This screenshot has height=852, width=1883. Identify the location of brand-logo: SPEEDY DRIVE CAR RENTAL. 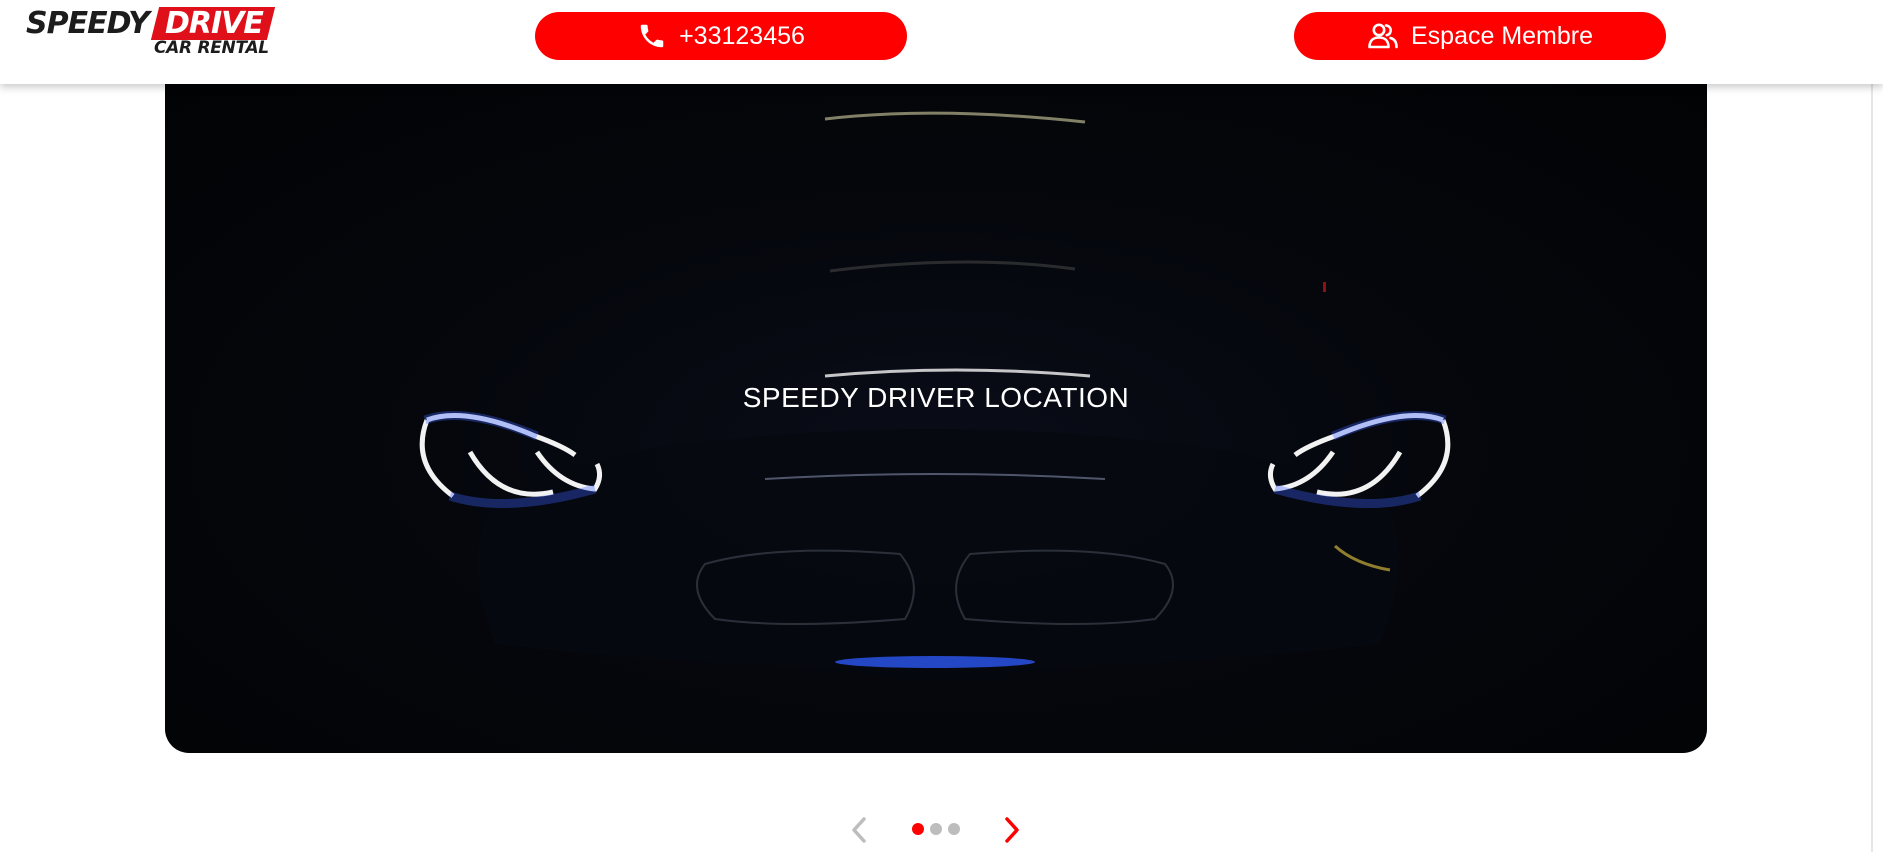
(150, 32).